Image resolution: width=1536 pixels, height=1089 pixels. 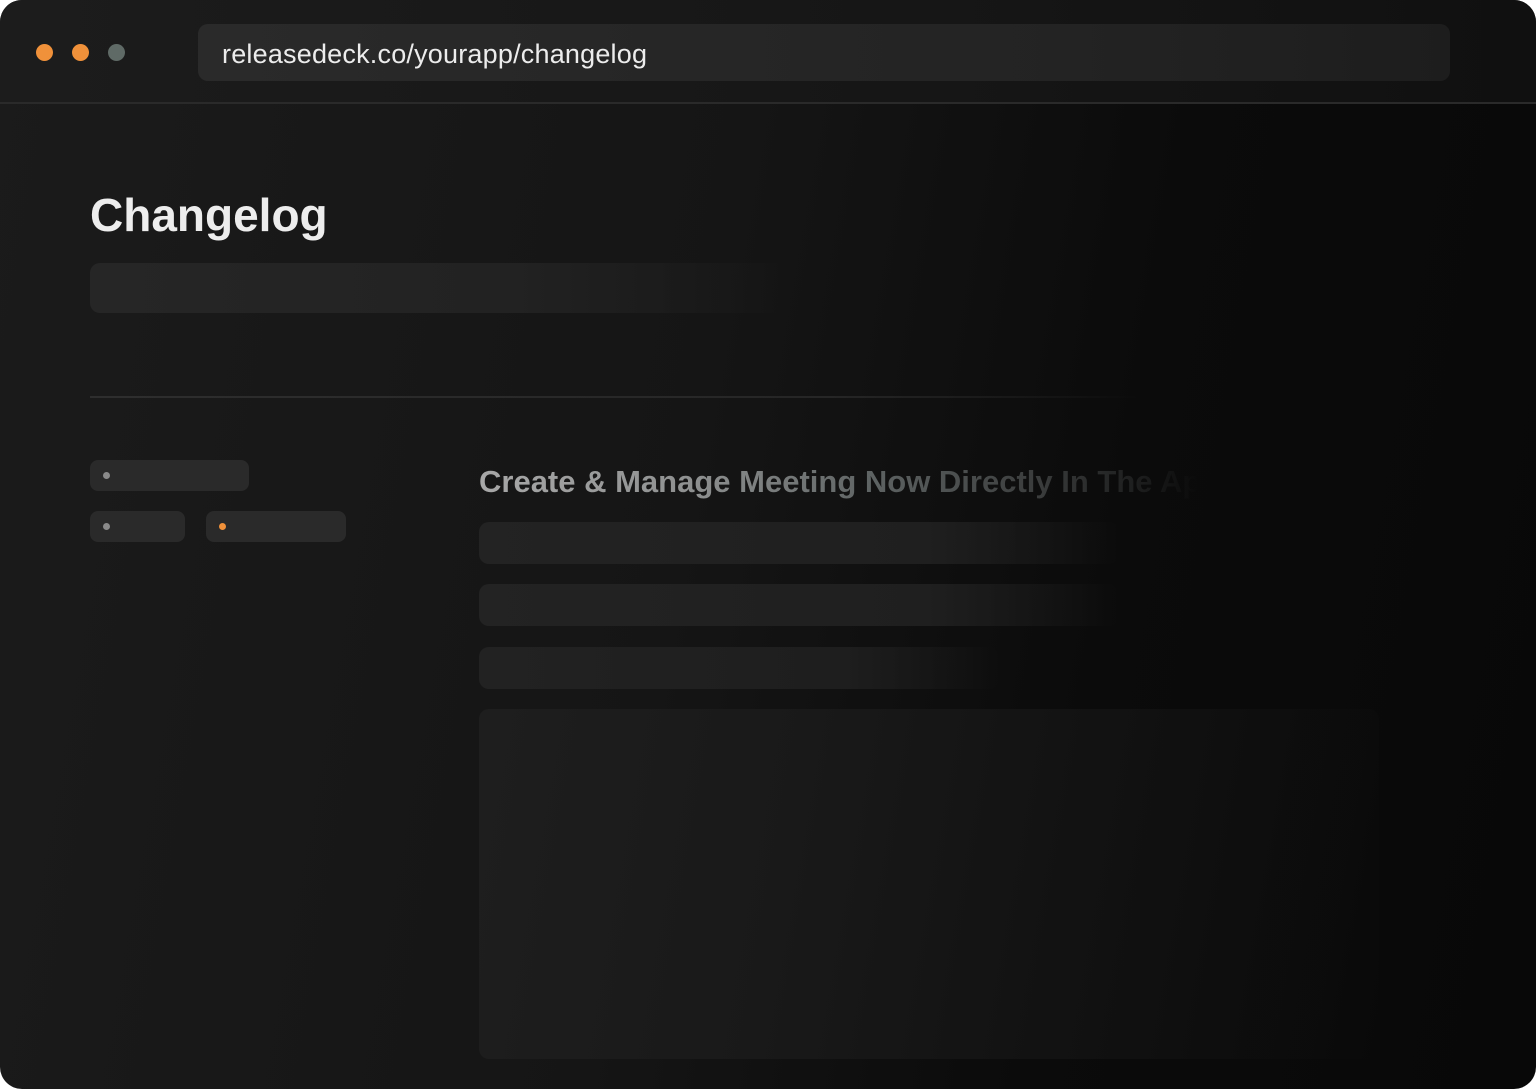 I want to click on minimize-window-icon, so click(x=80, y=52).